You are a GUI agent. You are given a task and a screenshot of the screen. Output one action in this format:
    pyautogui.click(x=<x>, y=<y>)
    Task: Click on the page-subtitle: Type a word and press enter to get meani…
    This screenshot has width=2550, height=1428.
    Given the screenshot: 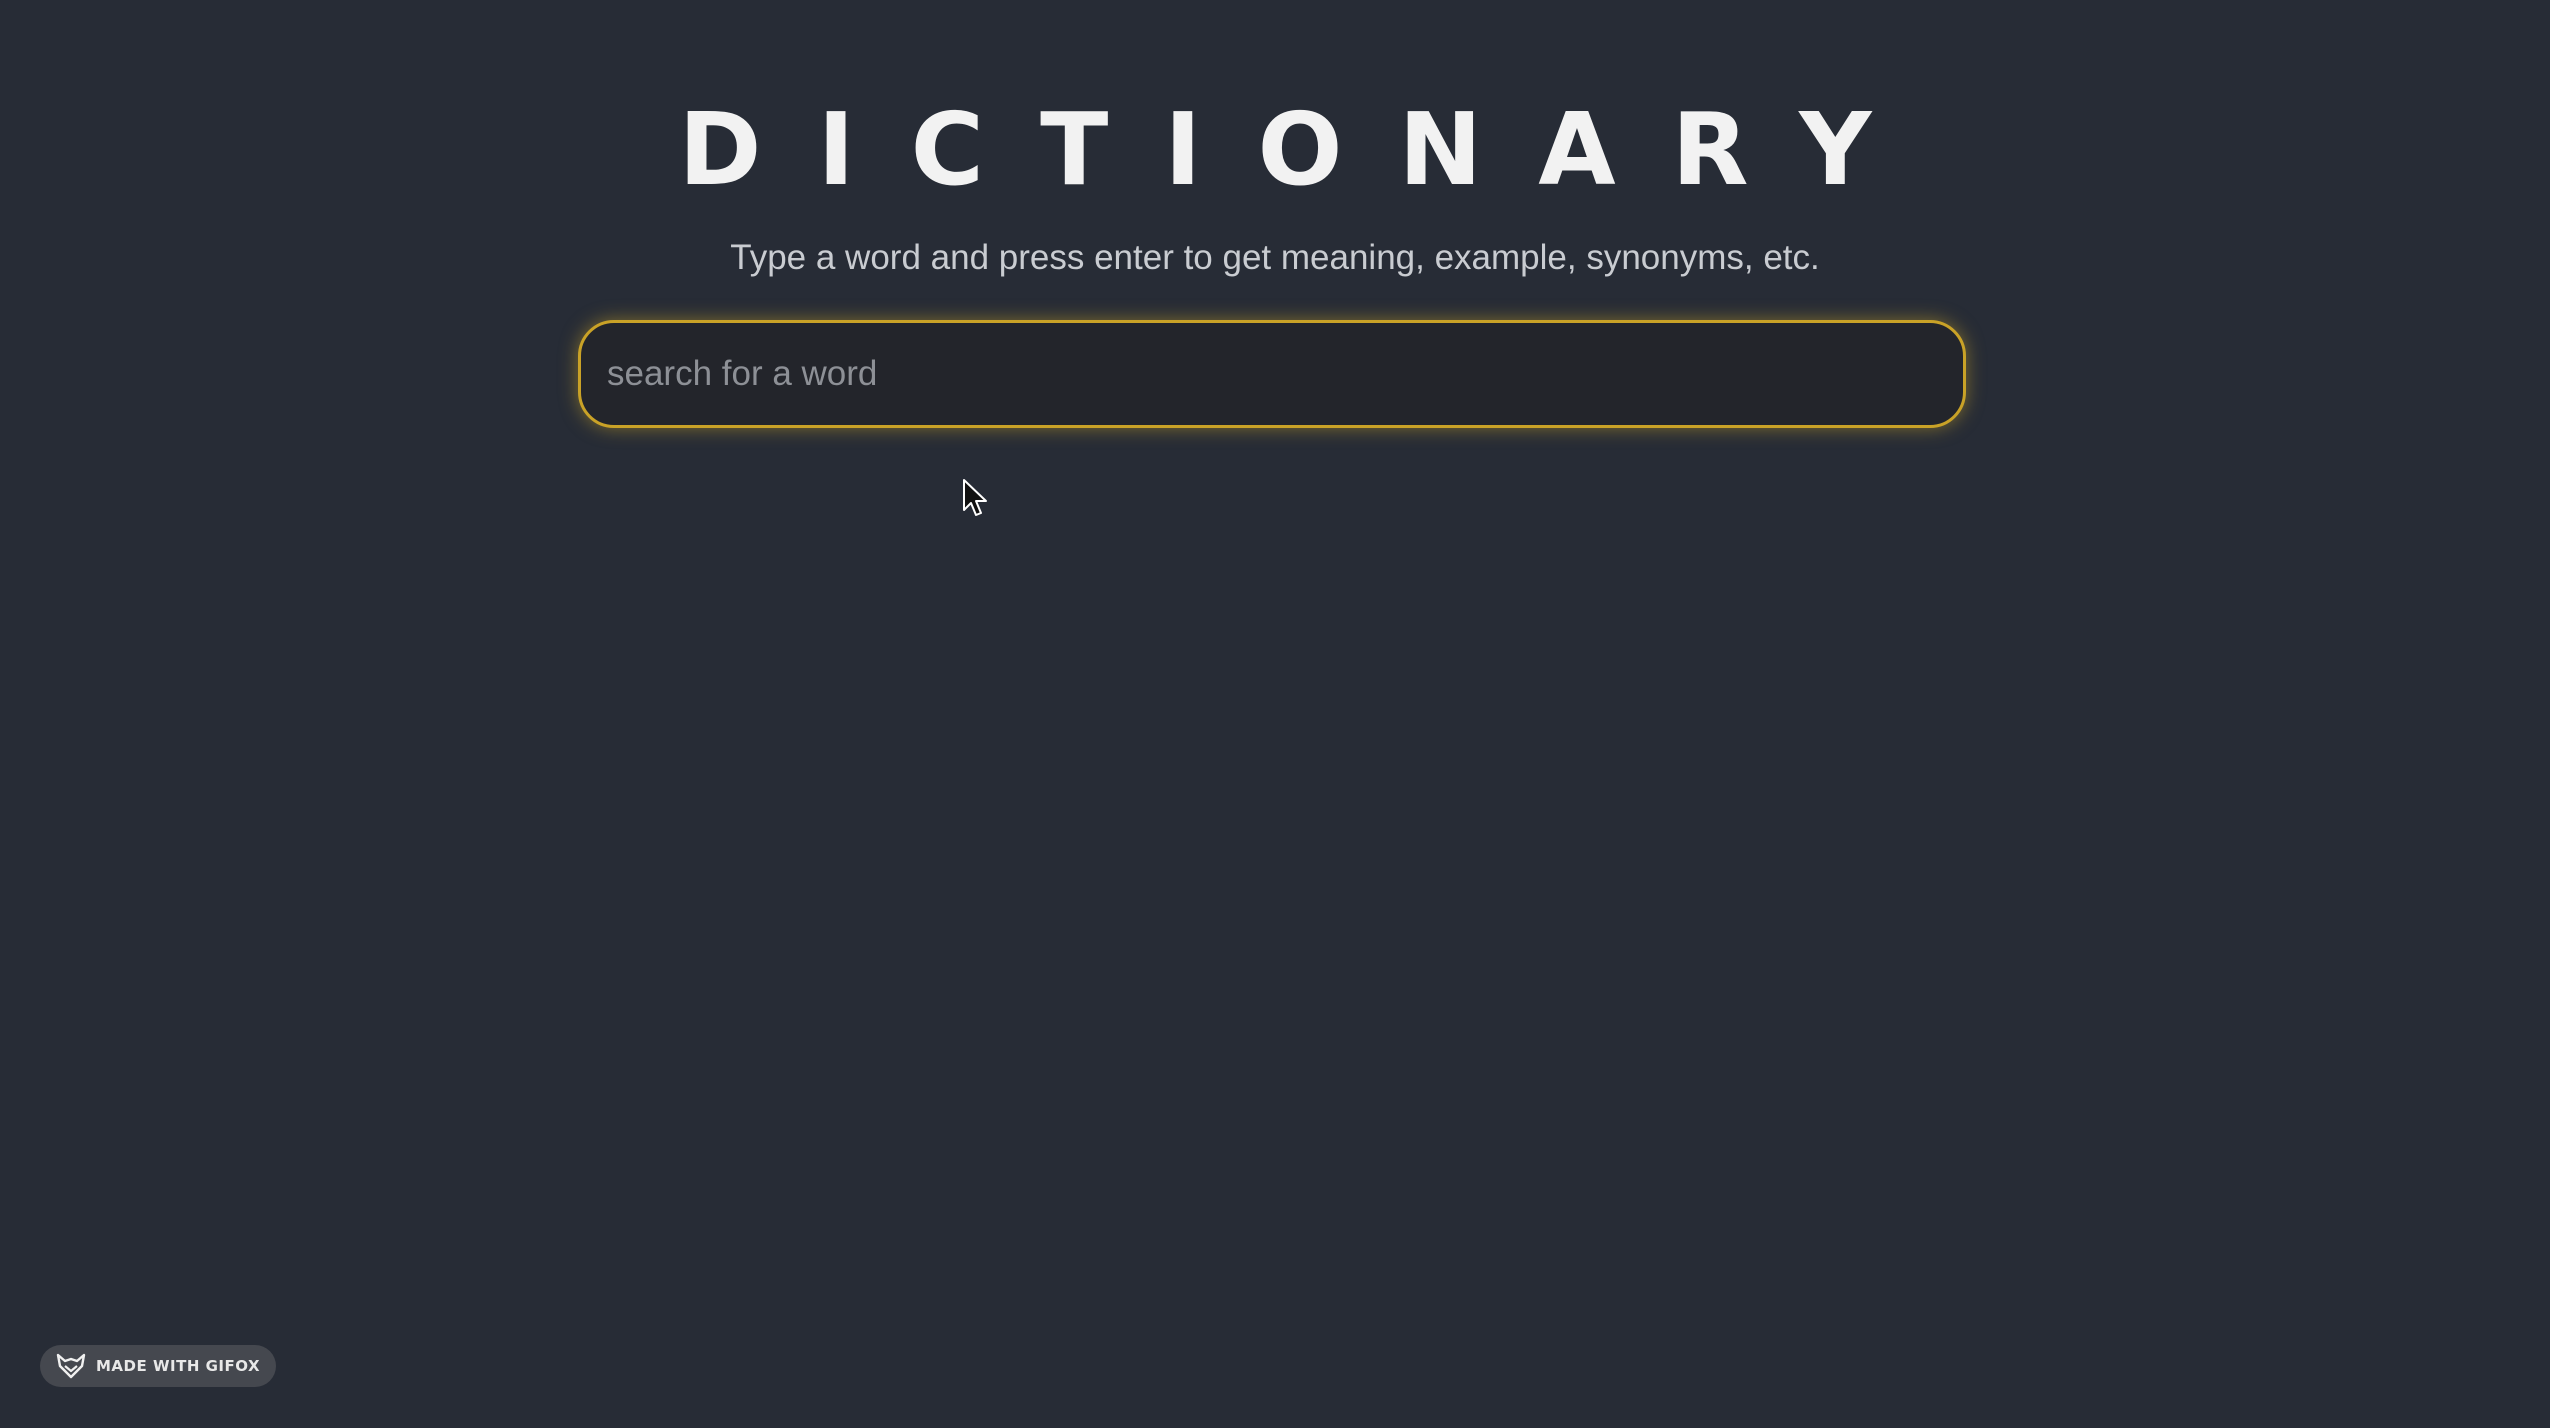 What is the action you would take?
    pyautogui.click(x=1275, y=257)
    